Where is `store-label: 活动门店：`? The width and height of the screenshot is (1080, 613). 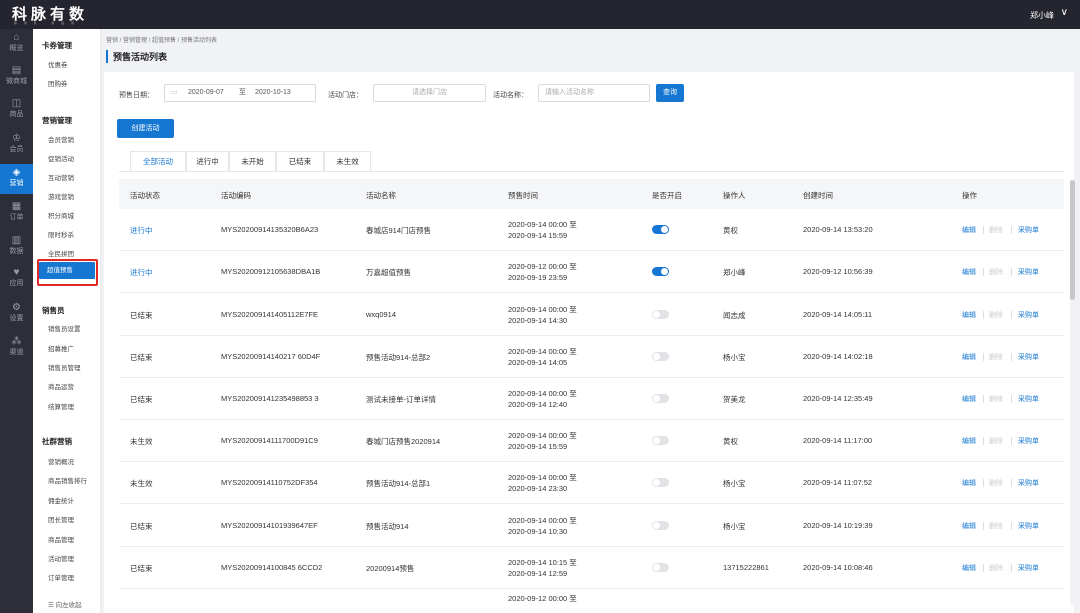 store-label: 活动门店： is located at coordinates (345, 95).